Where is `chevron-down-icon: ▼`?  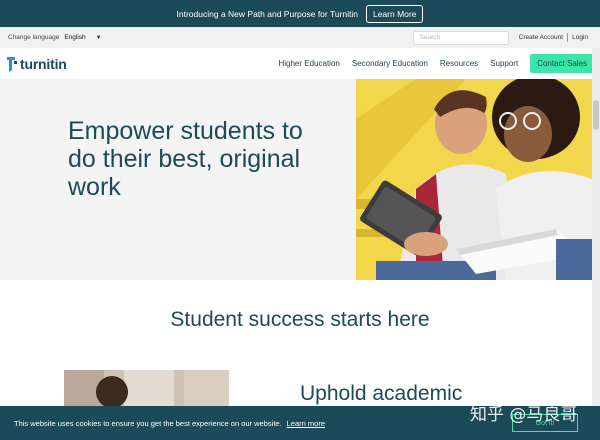 chevron-down-icon: ▼ is located at coordinates (98, 37).